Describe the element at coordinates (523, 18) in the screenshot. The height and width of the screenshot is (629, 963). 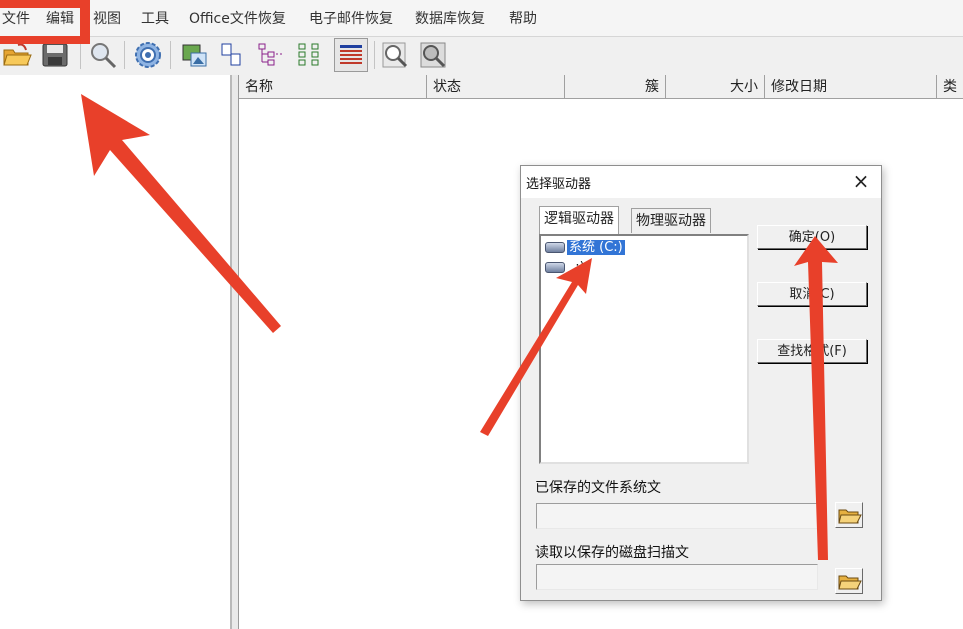
I see `menu-help: 帮助` at that location.